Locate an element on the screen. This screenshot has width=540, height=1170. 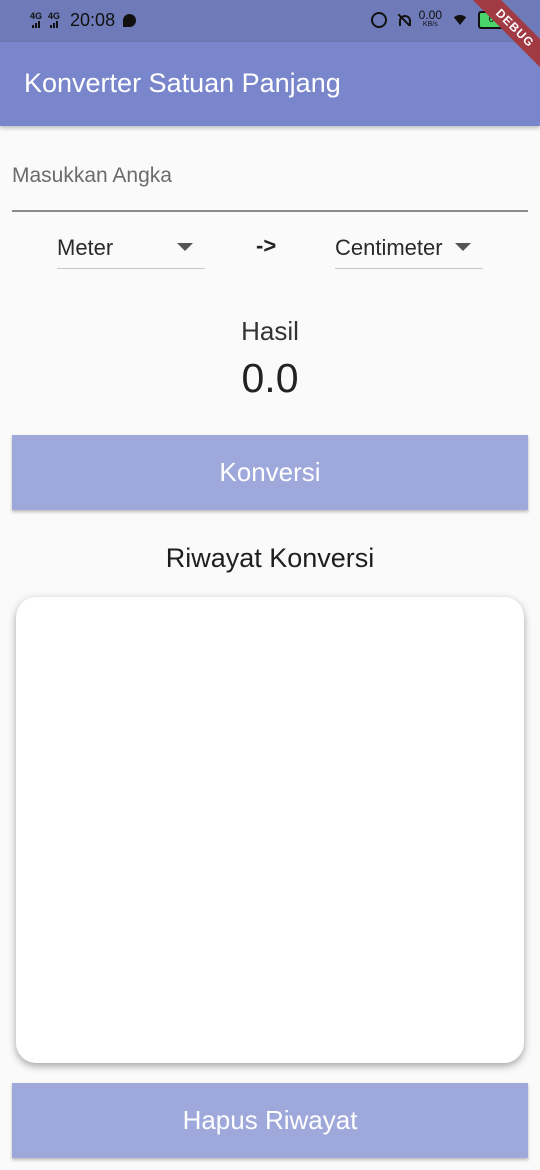
status-bar-left: 4G 4G 20:08 is located at coordinates (83, 20).